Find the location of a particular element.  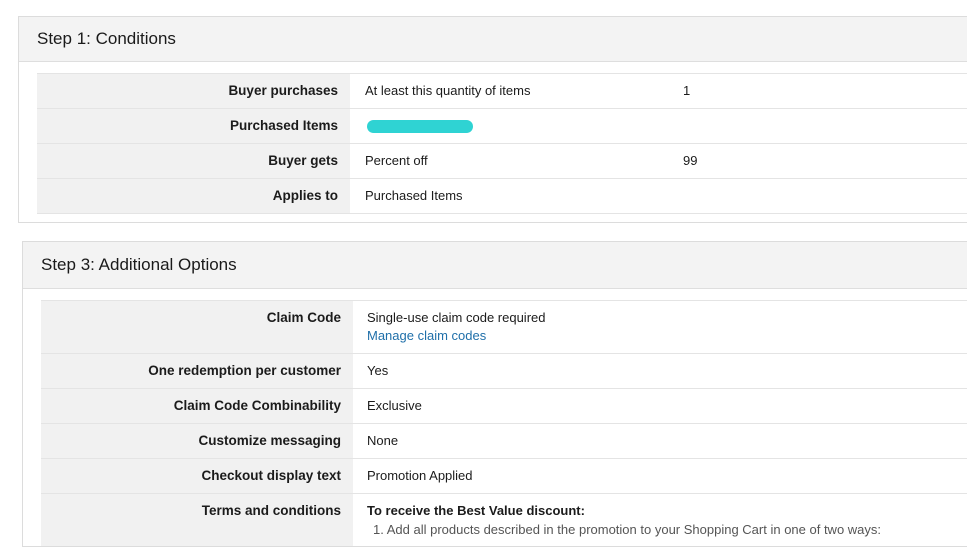

buyer-purchases-quantity: 1 is located at coordinates (687, 90).